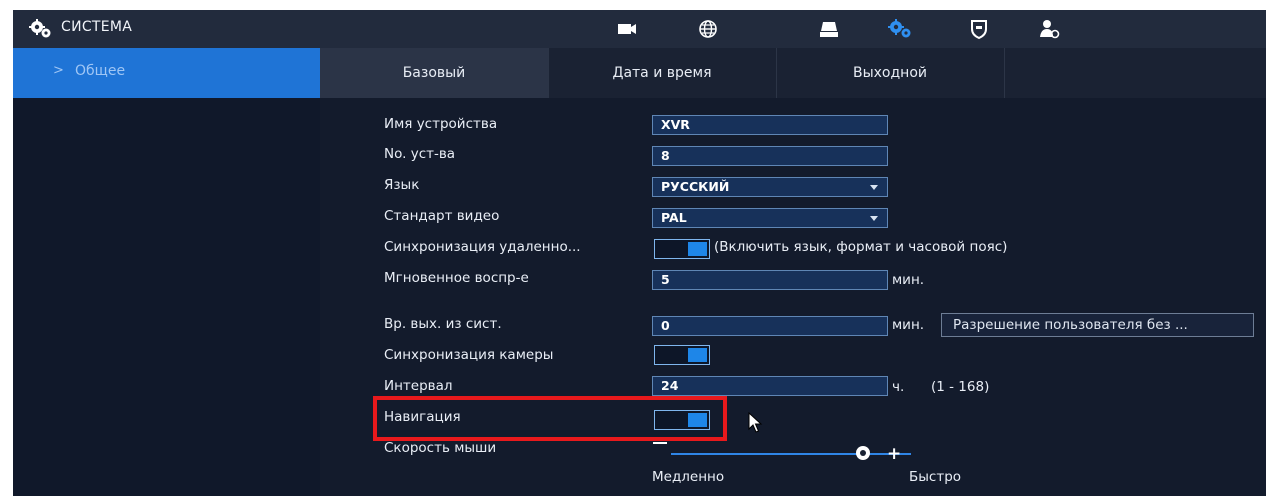 The width and height of the screenshot is (1266, 496). Describe the element at coordinates (755, 422) in the screenshot. I see `mouse-cursor-icon` at that location.